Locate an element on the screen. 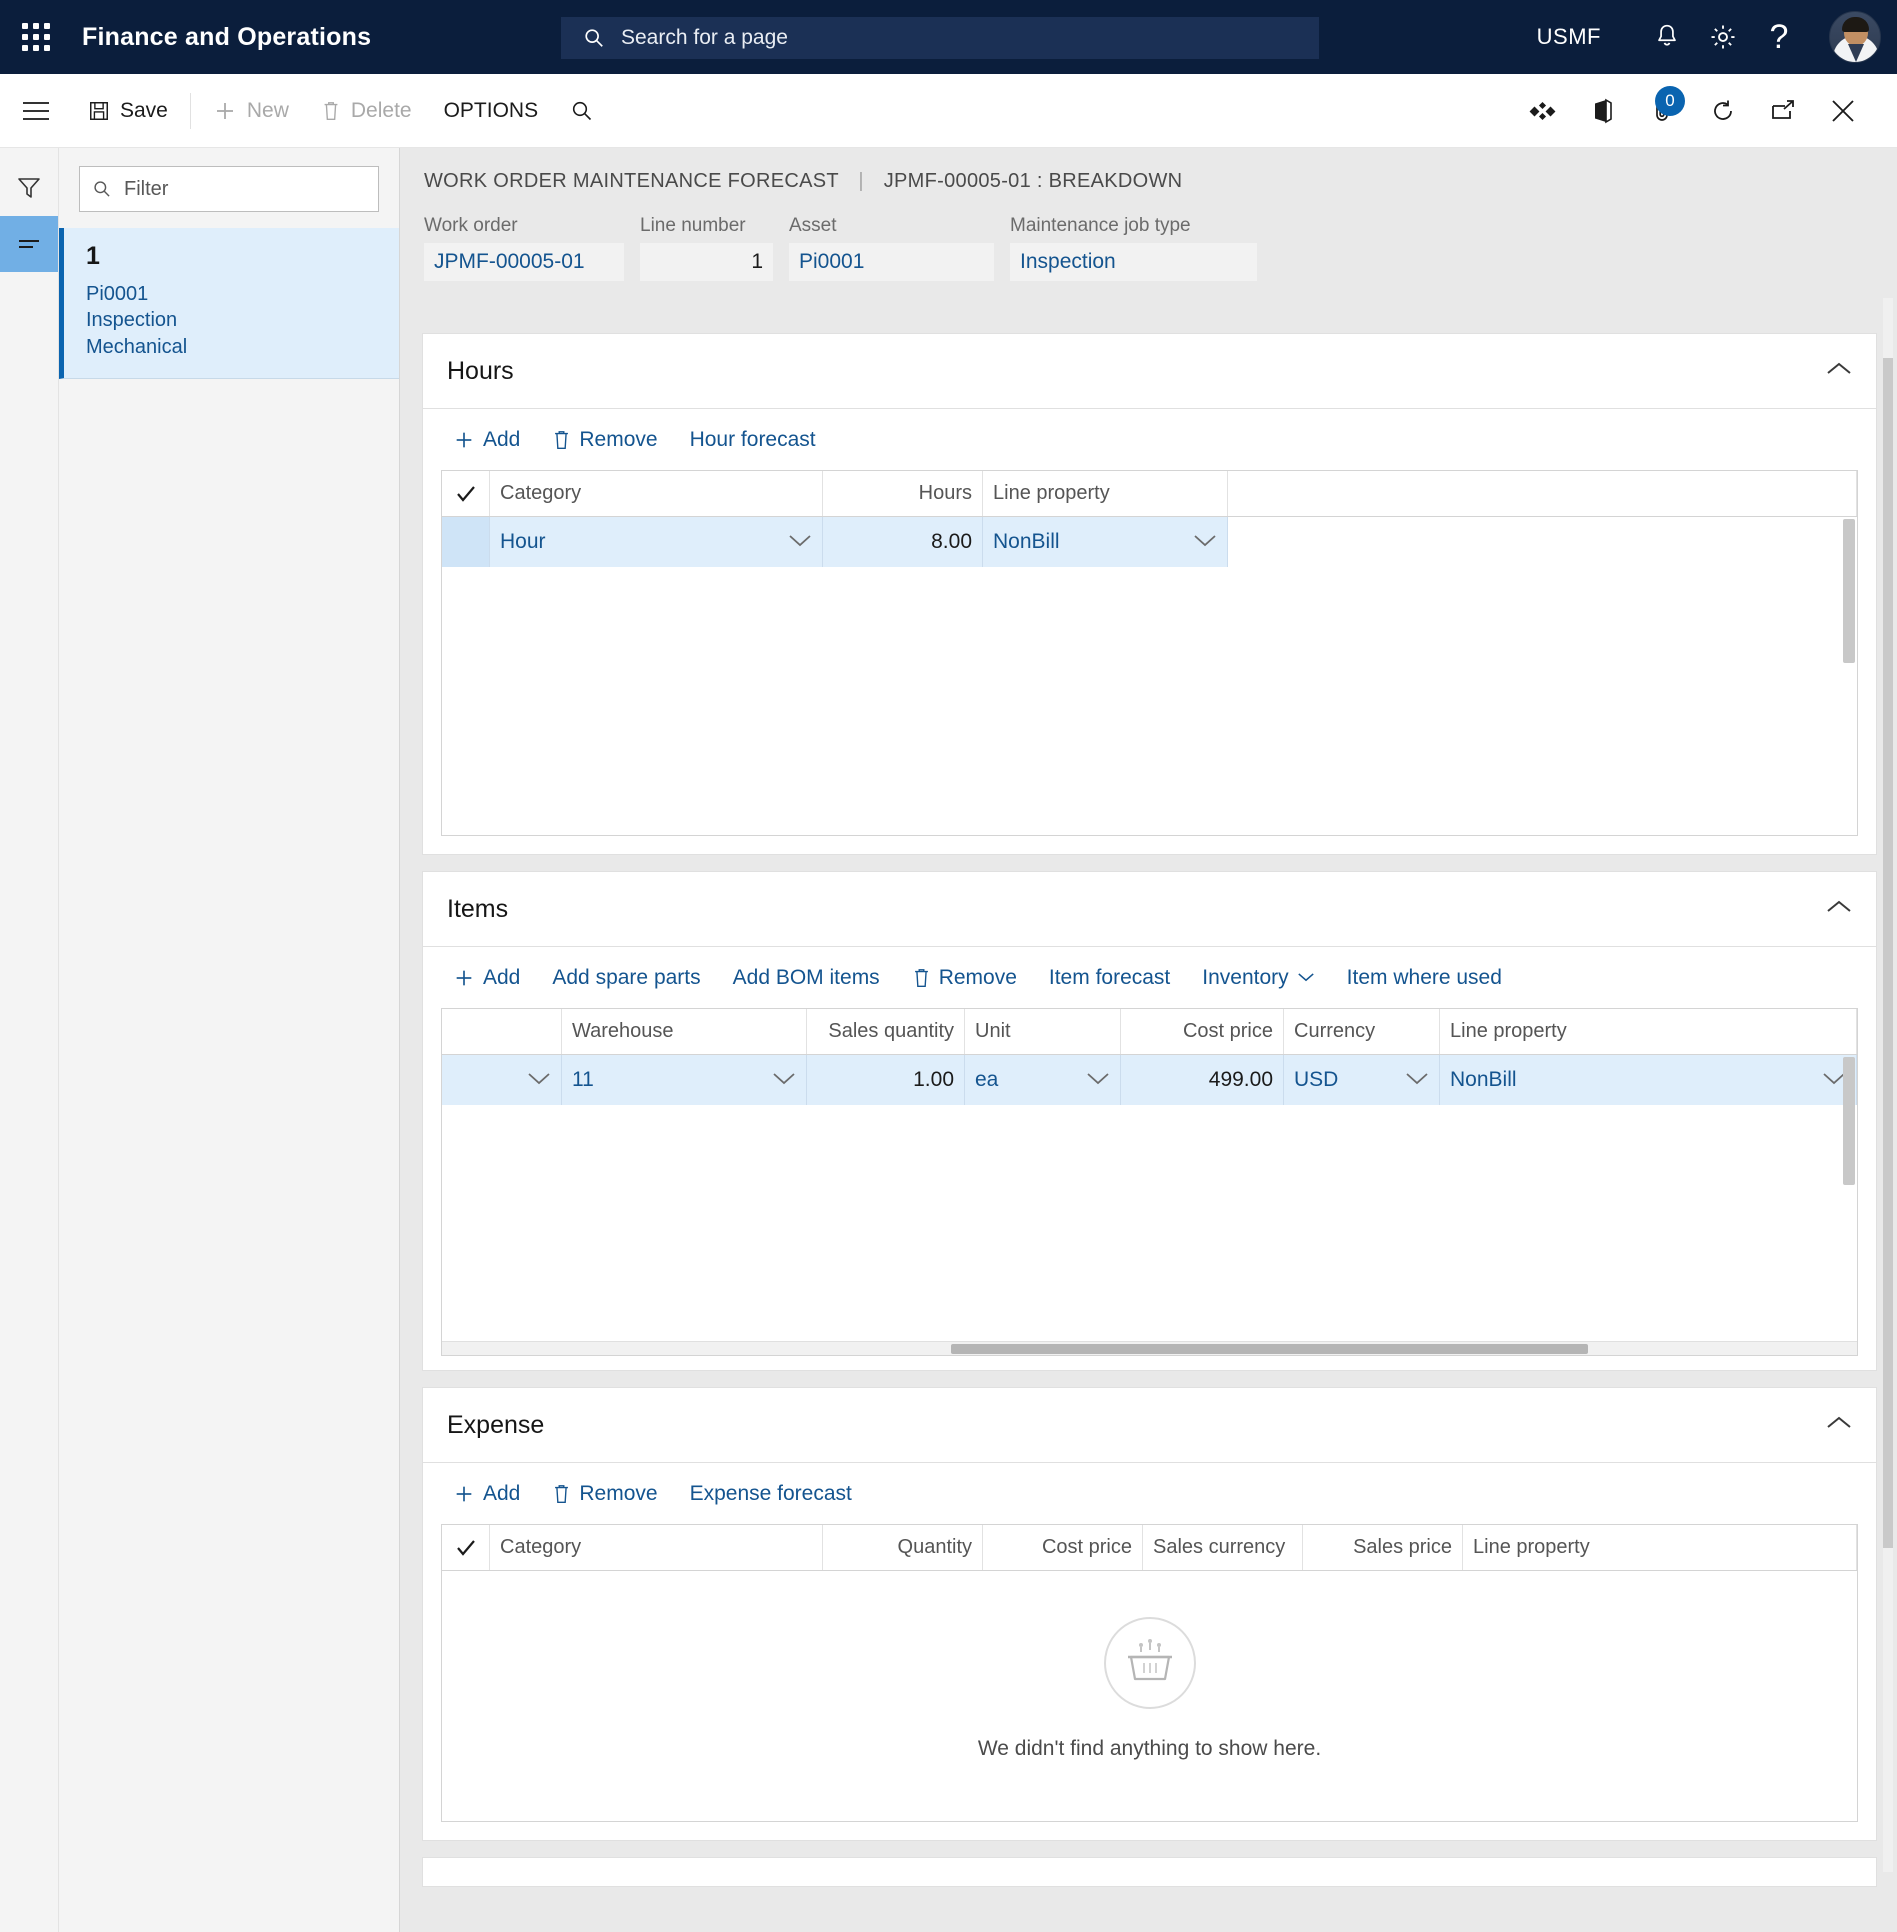 This screenshot has height=1932, width=1897. hours-cell-category: Hour is located at coordinates (656, 542).